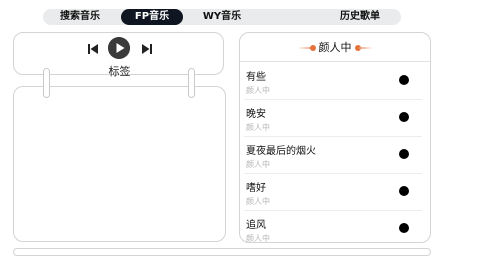  I want to click on binder-ring-right, so click(191, 83).